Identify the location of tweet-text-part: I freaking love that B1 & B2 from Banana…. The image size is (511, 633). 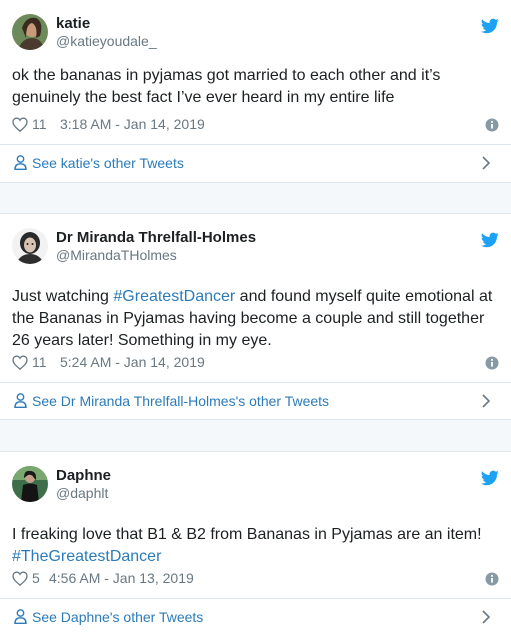
(247, 534).